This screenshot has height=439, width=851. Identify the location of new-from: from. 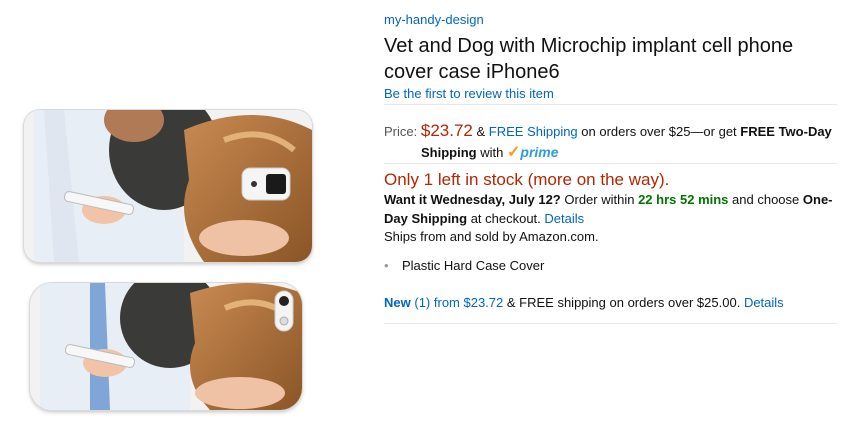
(446, 302).